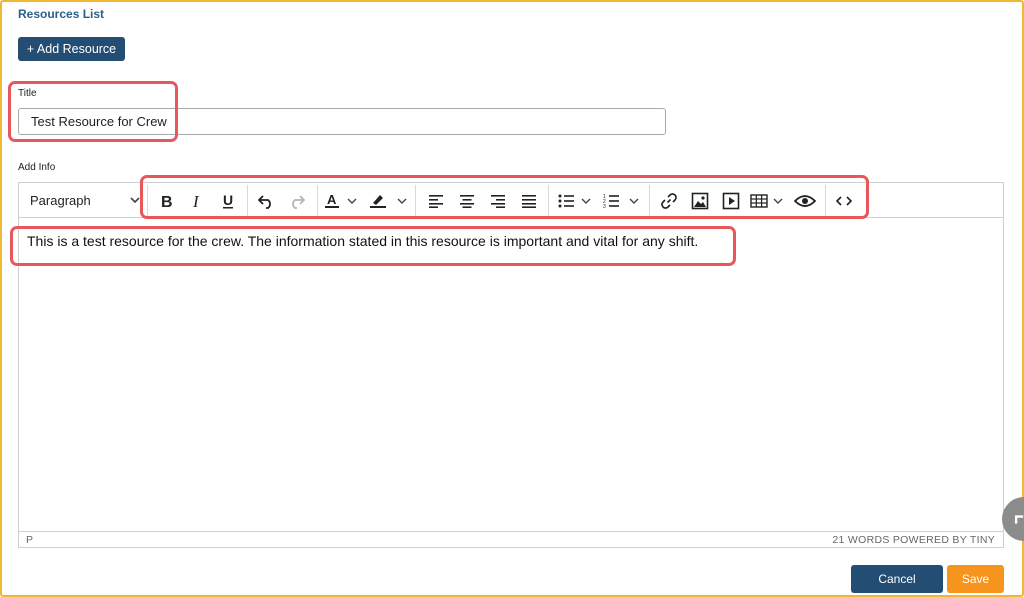 The height and width of the screenshot is (597, 1024). I want to click on bullet-list-icon, so click(577, 201).